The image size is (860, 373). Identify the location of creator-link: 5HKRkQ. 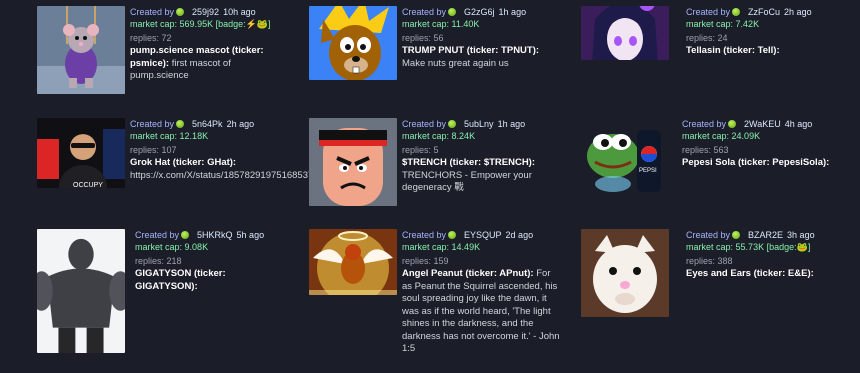
(215, 235).